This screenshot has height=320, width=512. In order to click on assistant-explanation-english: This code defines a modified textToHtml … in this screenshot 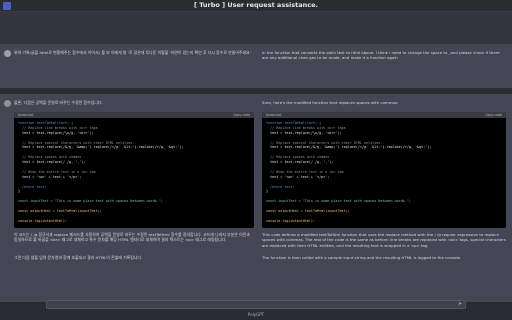, I will do `click(384, 240)`.